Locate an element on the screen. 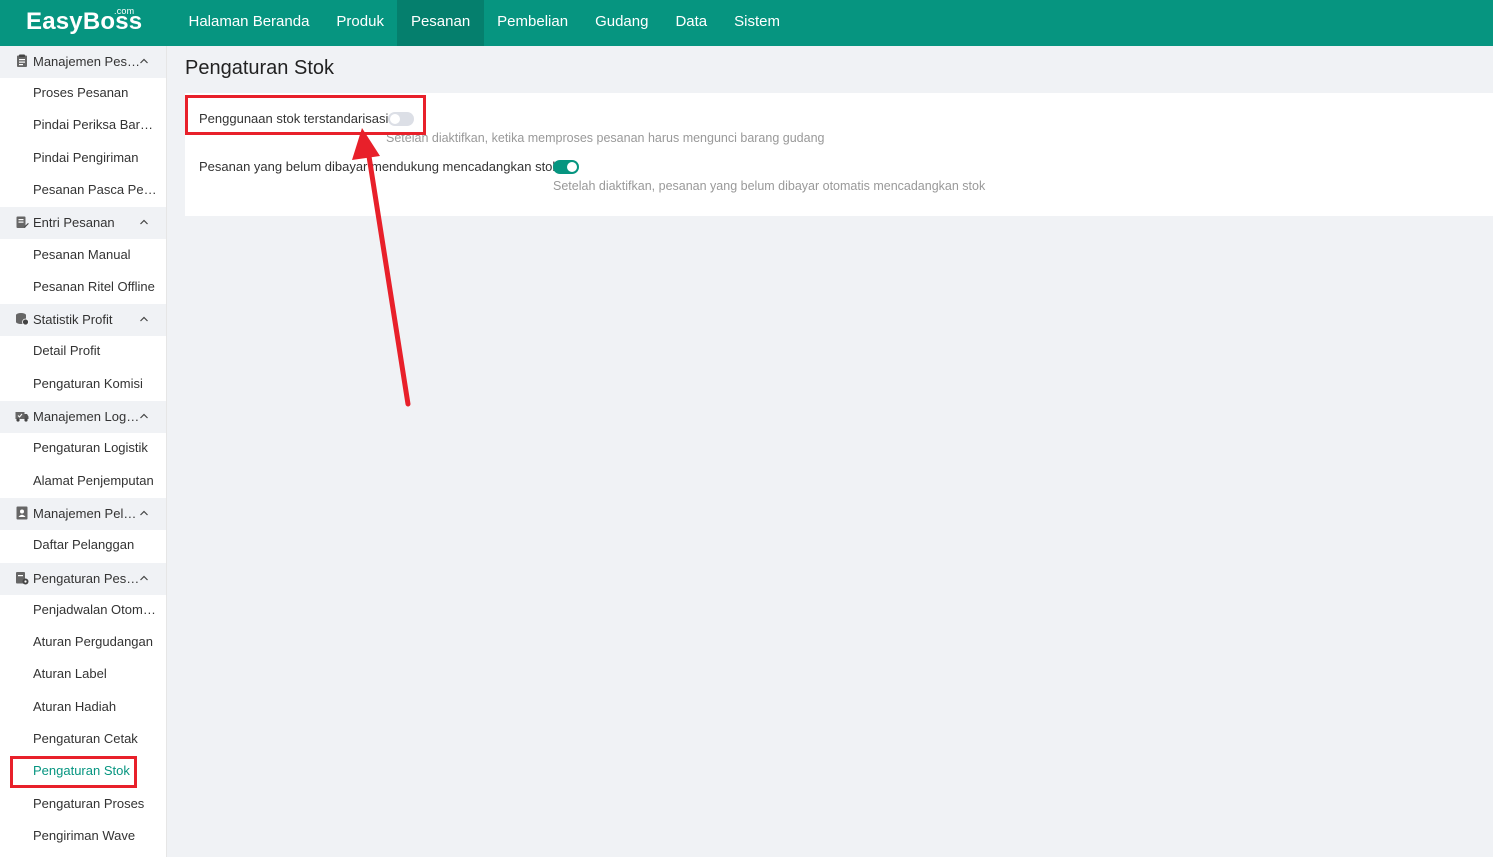  sidebar-item-label: Pengaturan Logistik is located at coordinates (90, 447).